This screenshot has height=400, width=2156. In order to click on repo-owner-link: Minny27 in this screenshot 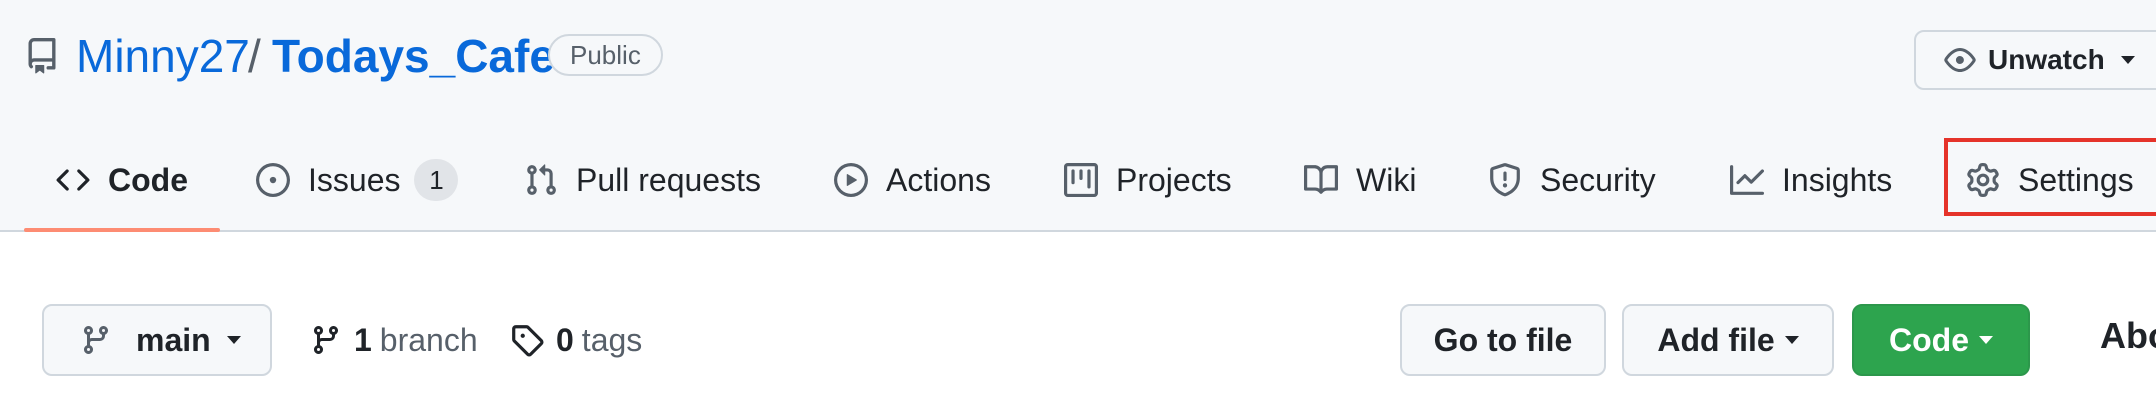, I will do `click(163, 56)`.